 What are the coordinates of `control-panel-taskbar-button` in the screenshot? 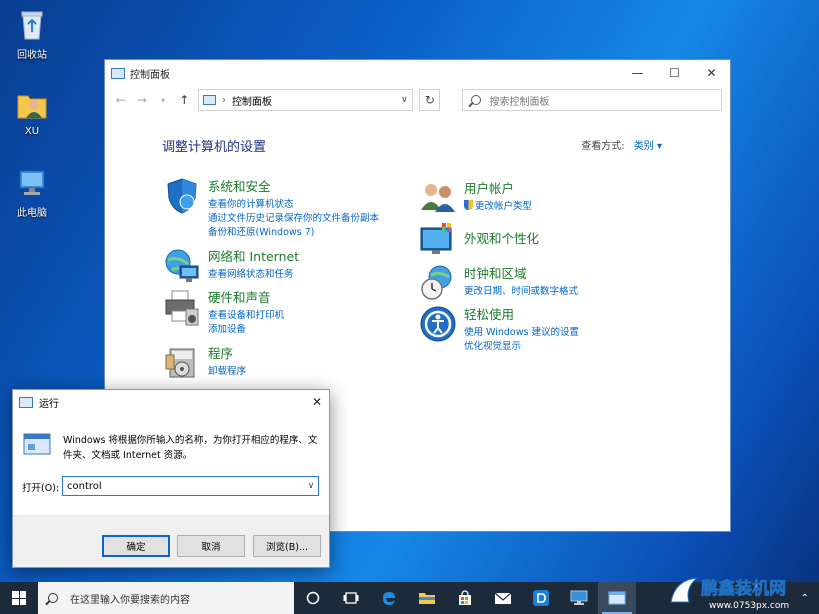 It's located at (617, 598).